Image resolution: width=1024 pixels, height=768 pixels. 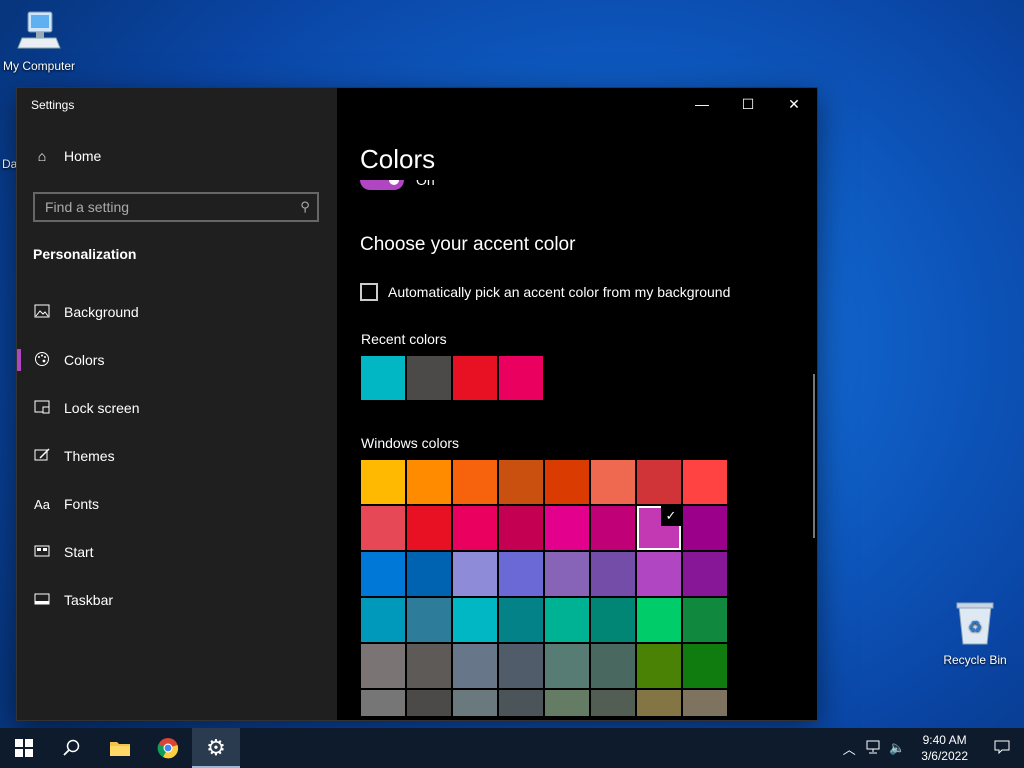 I want to click on my-computer-desktop-icon: My Computer, so click(x=42, y=40).